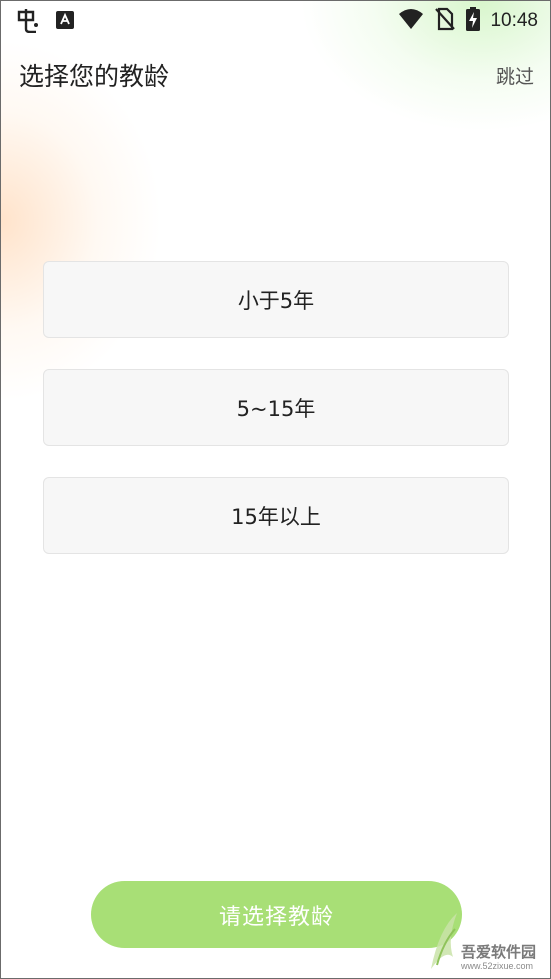  Describe the element at coordinates (445, 942) in the screenshot. I see `watermark-logo-icon` at that location.